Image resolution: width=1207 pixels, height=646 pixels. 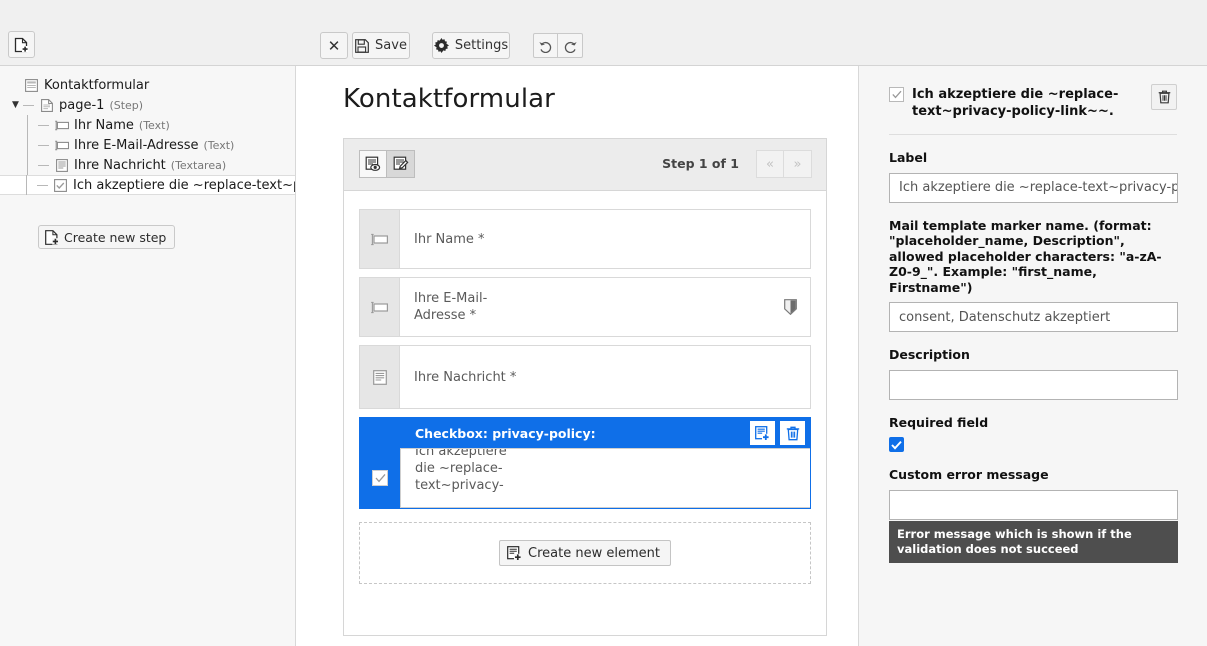 What do you see at coordinates (46, 105) in the screenshot?
I see `page-icon` at bounding box center [46, 105].